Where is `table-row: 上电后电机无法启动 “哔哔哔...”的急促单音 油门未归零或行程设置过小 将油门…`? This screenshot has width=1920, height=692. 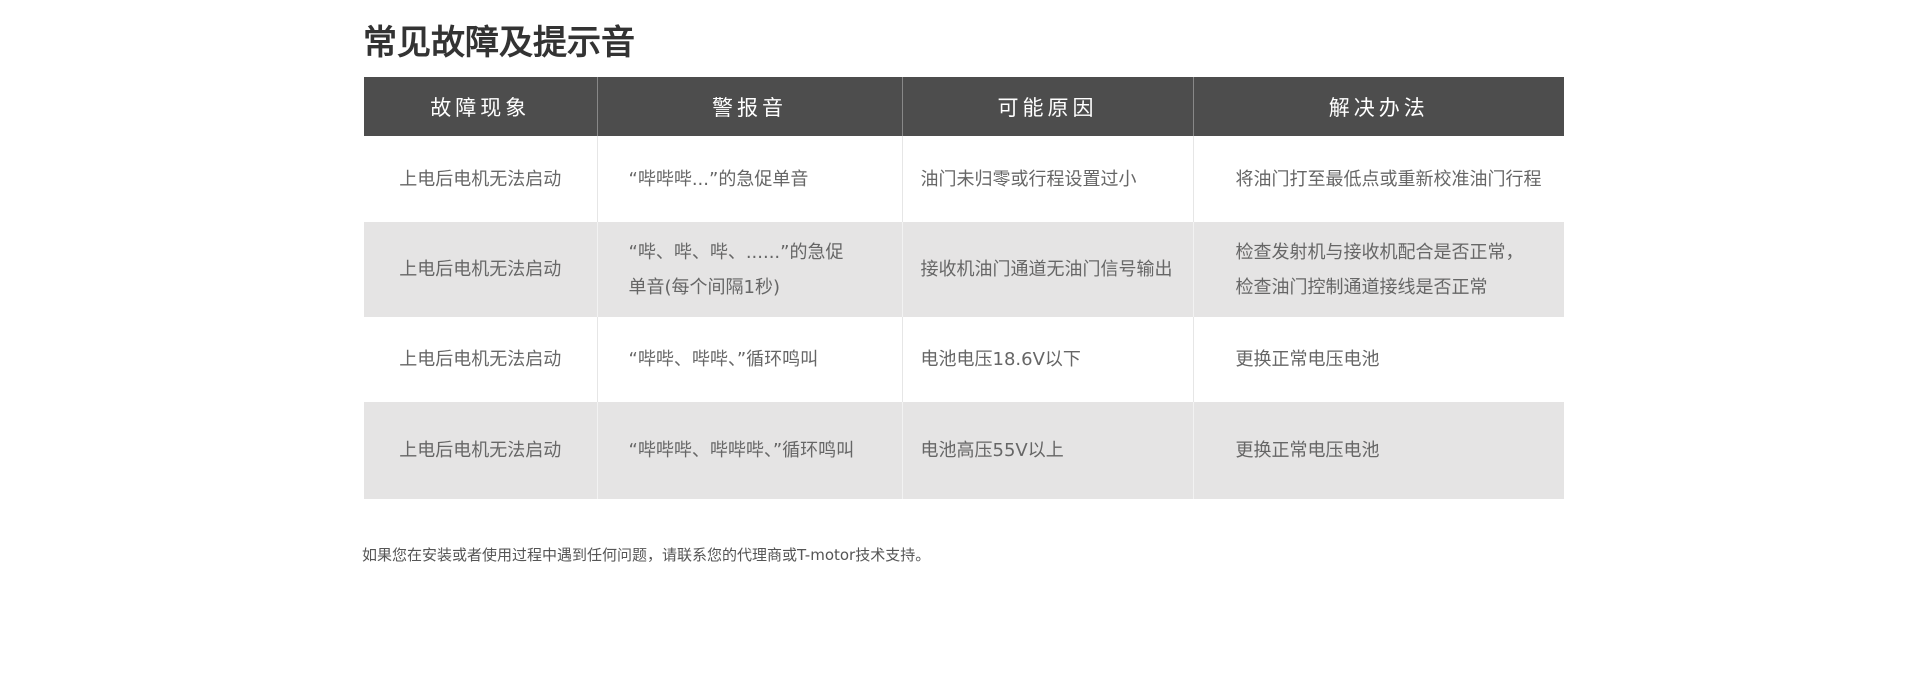
table-row: 上电后电机无法启动 “哔哔哔...”的急促单音 油门未归零或行程设置过小 将油门… is located at coordinates (964, 179).